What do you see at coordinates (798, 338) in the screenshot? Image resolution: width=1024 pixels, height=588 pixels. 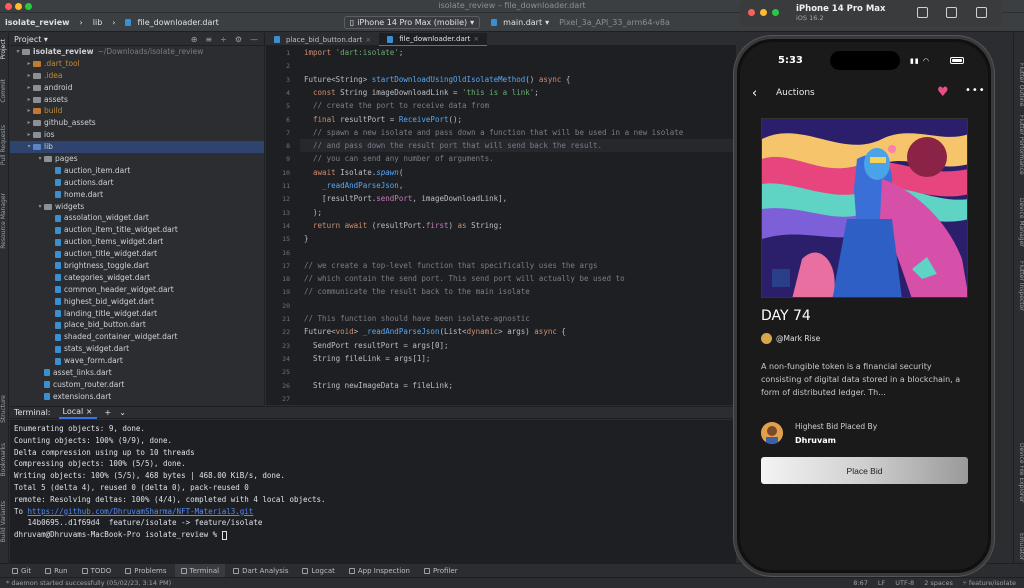 I see `creator-name: @Mark Rise` at bounding box center [798, 338].